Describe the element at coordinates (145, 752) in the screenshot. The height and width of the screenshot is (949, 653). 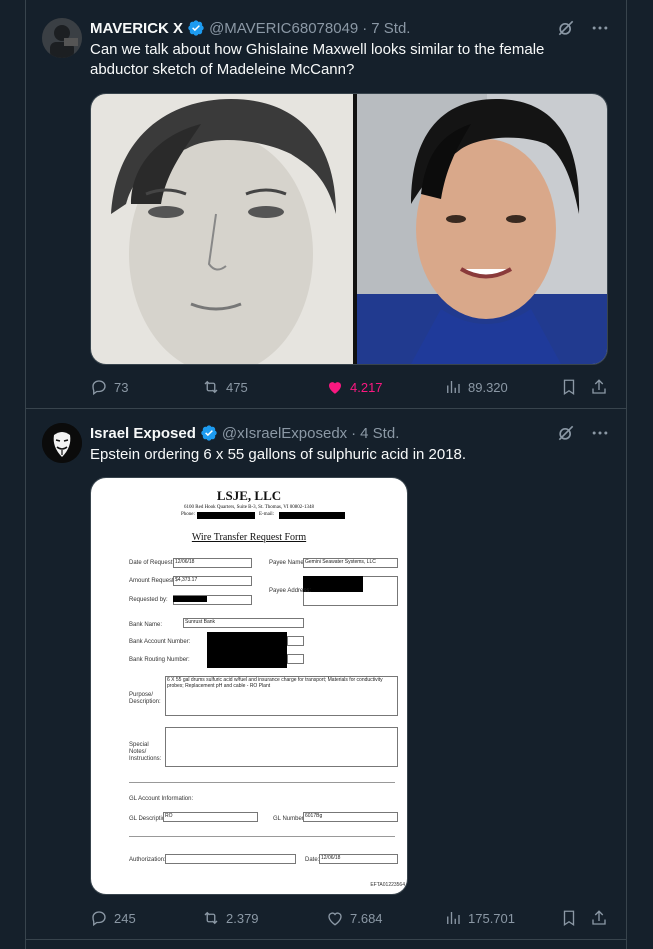
I see `label-special-notes: Special Notes/ Instructions:` at that location.